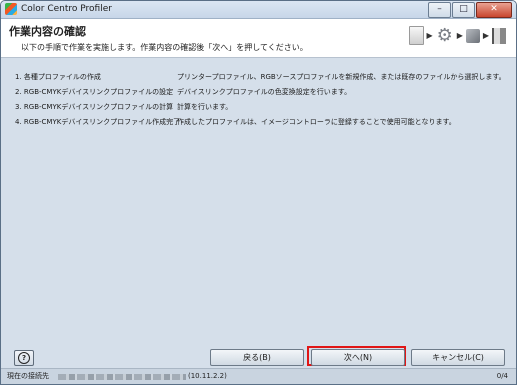 This screenshot has width=517, height=385. Describe the element at coordinates (499, 35) in the screenshot. I see `flag-icon` at that location.